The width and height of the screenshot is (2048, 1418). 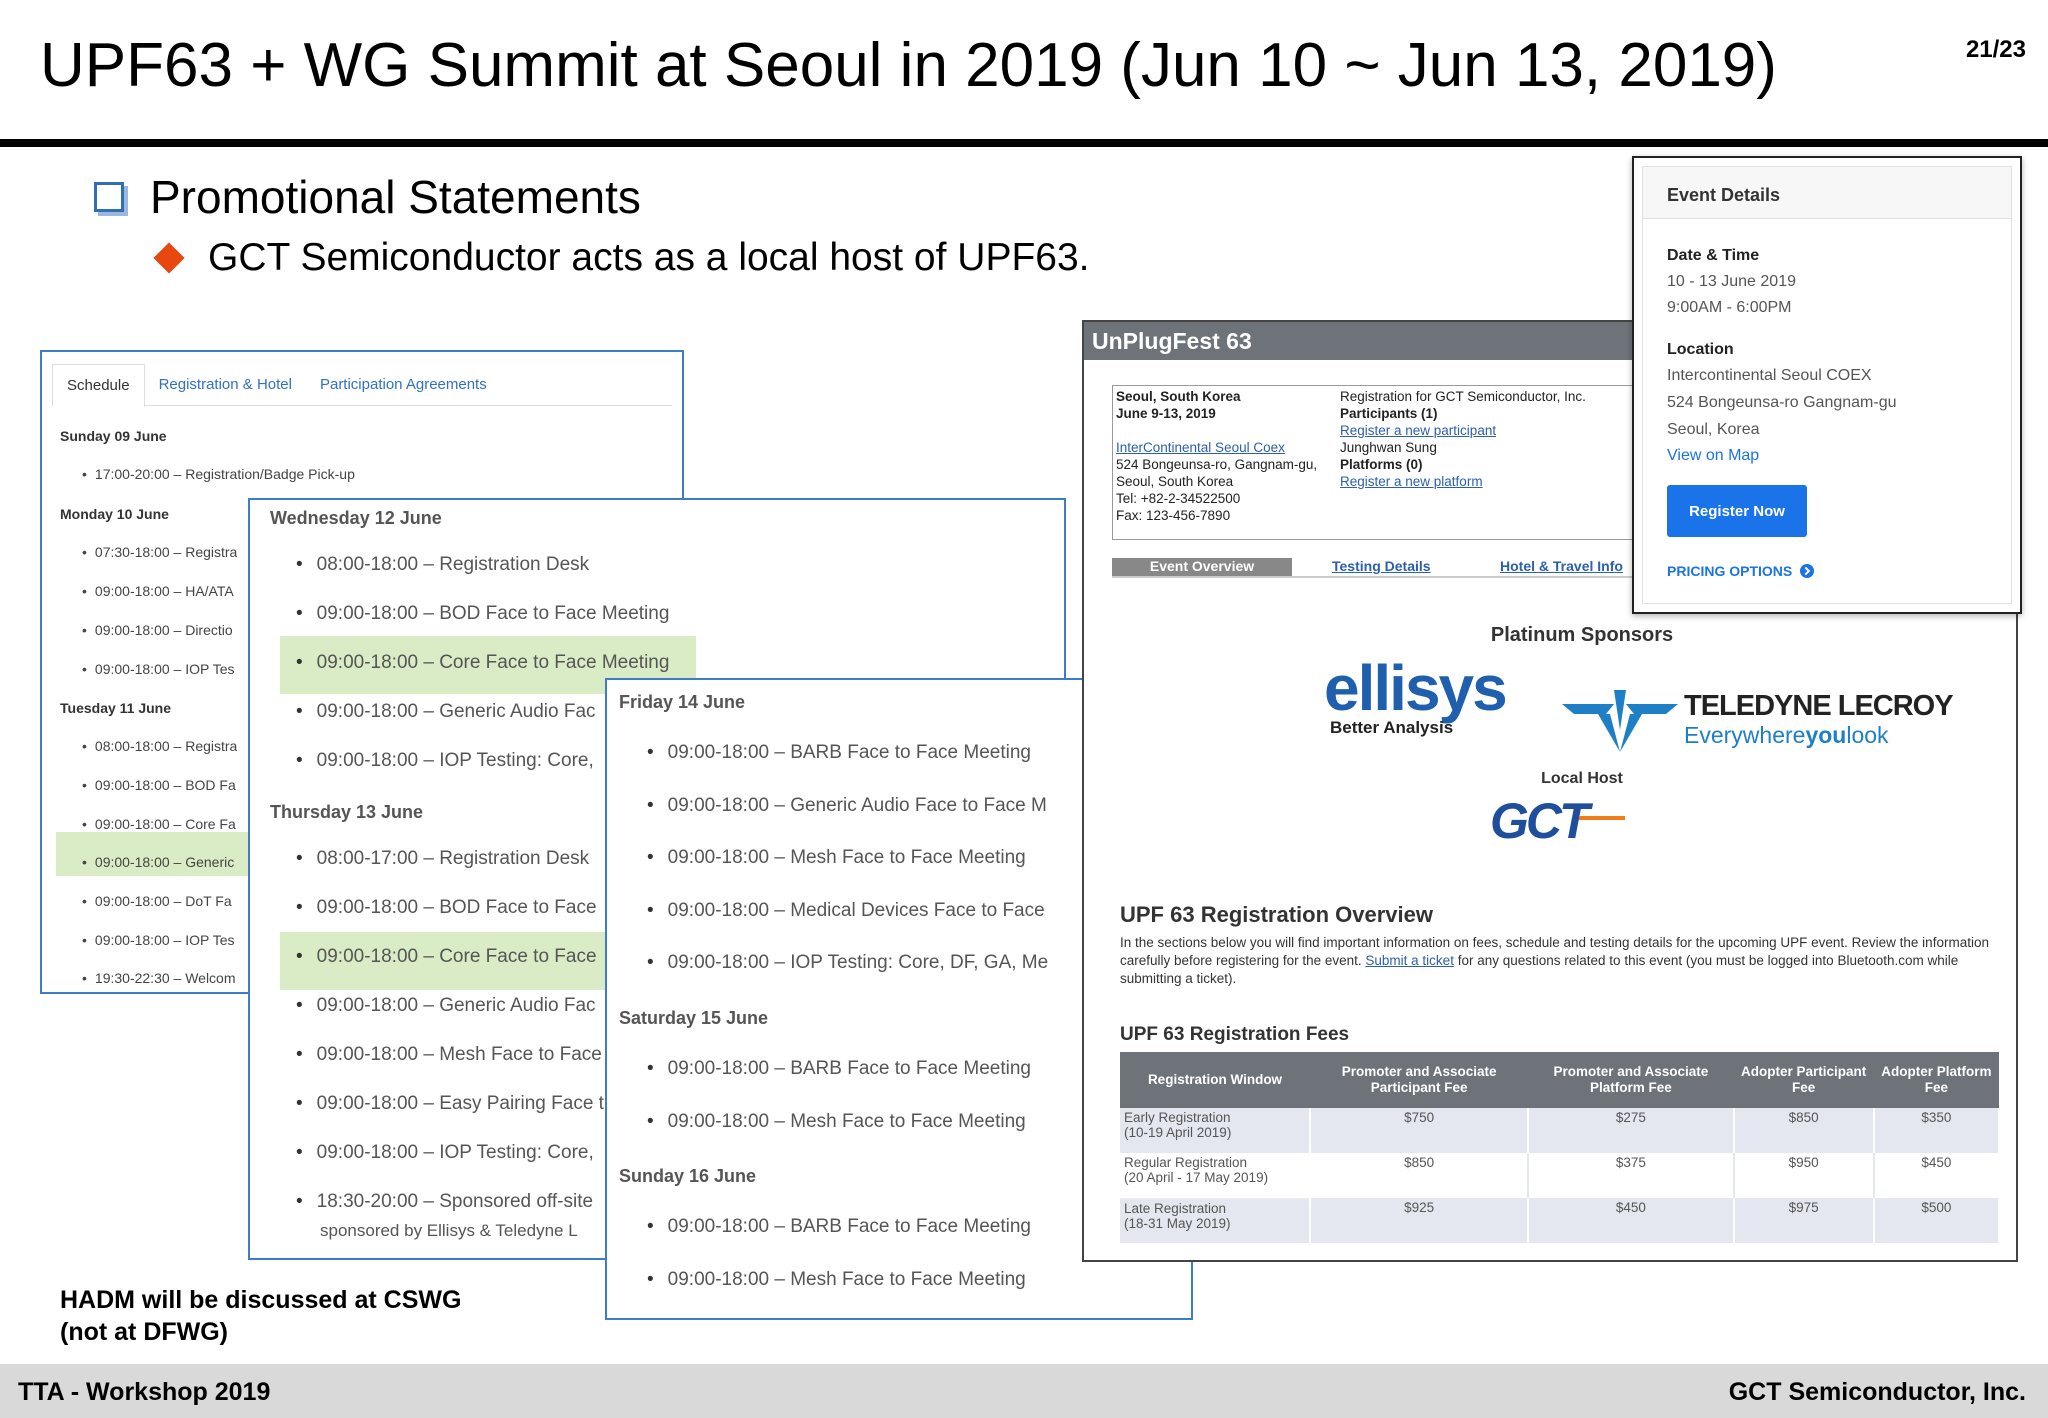 I want to click on date-time-label: Date & Time, so click(x=1713, y=255).